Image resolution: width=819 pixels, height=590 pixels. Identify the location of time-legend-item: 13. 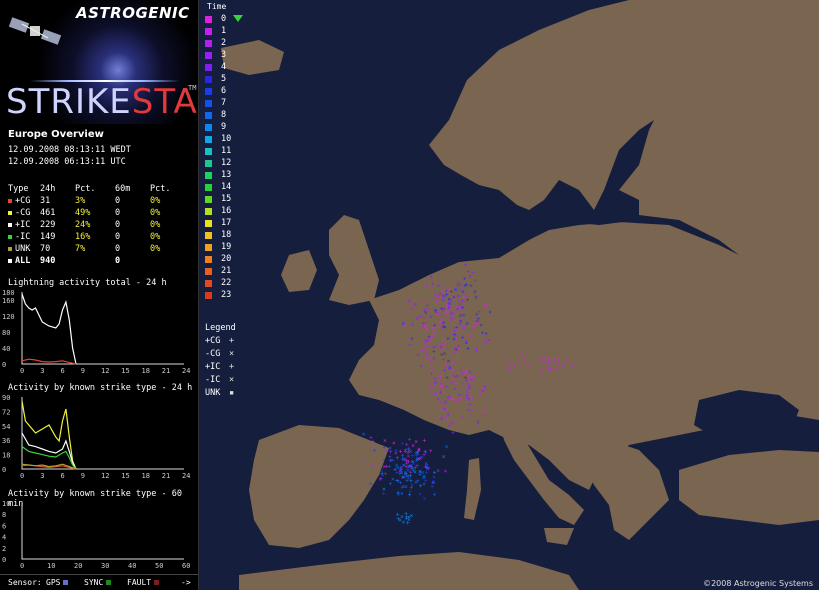
(218, 176).